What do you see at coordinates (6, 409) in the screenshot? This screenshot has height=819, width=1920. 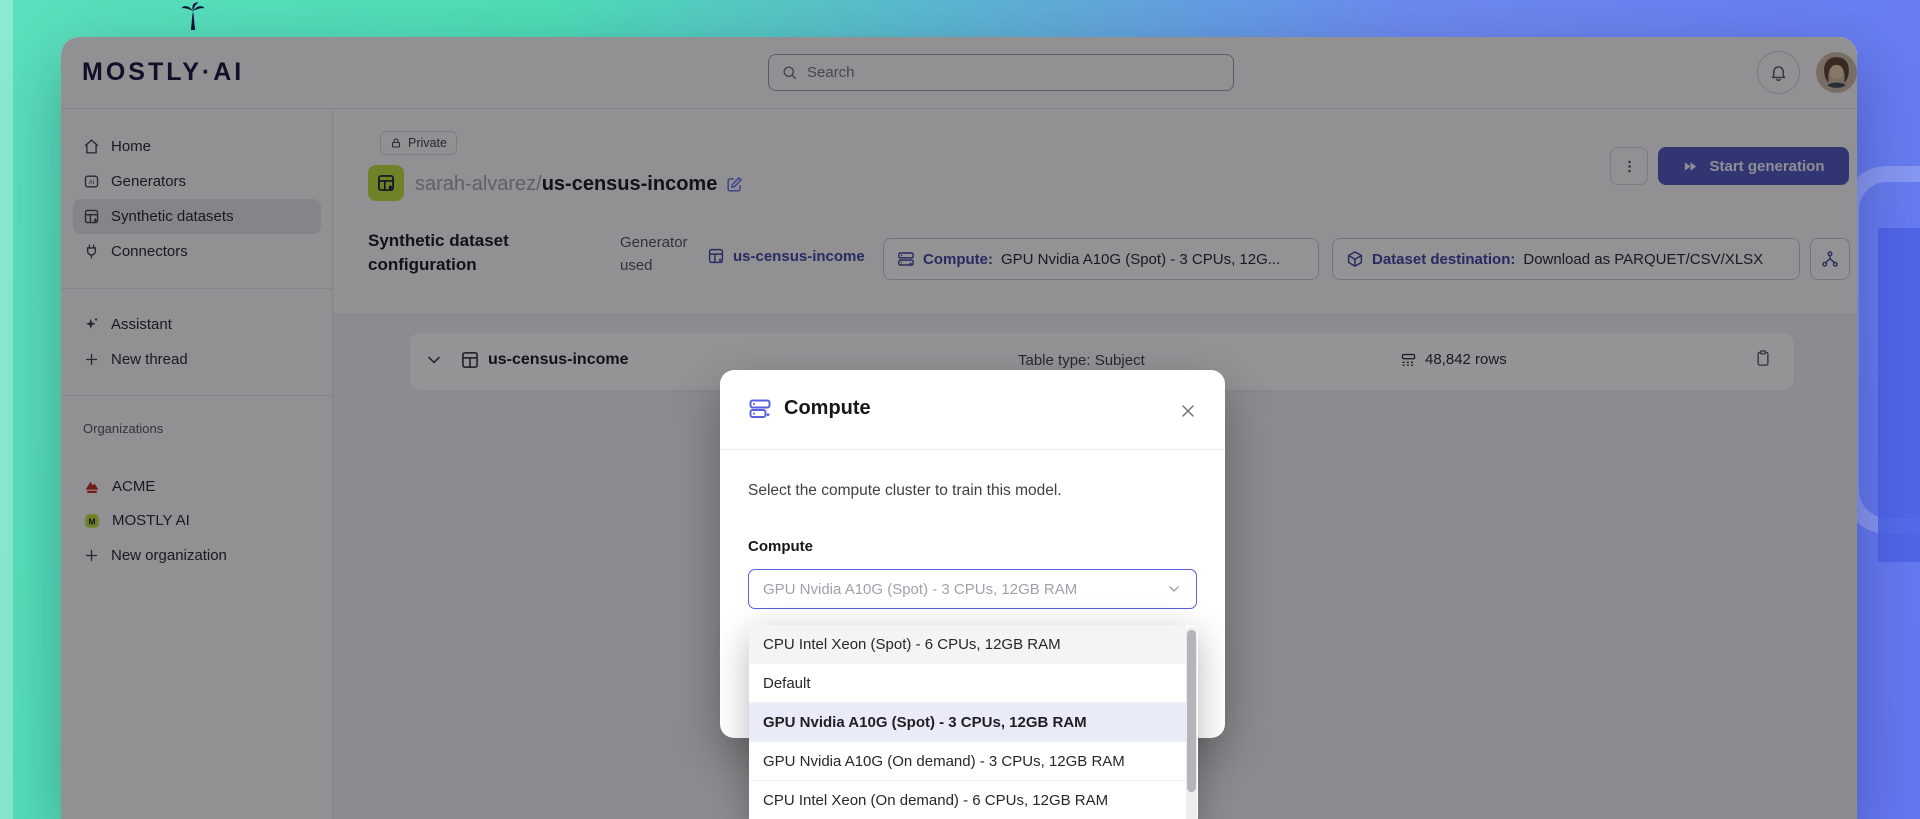 I see `desktop-left-stripe` at bounding box center [6, 409].